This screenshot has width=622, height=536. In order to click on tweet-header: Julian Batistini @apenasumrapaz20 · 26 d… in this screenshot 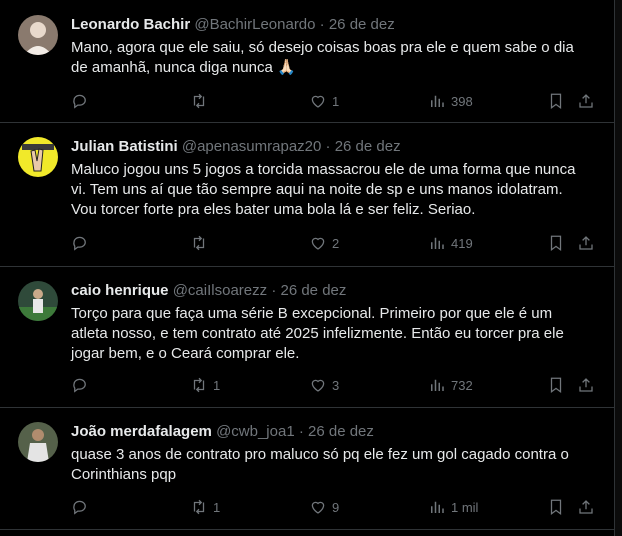, I will do `click(236, 147)`.